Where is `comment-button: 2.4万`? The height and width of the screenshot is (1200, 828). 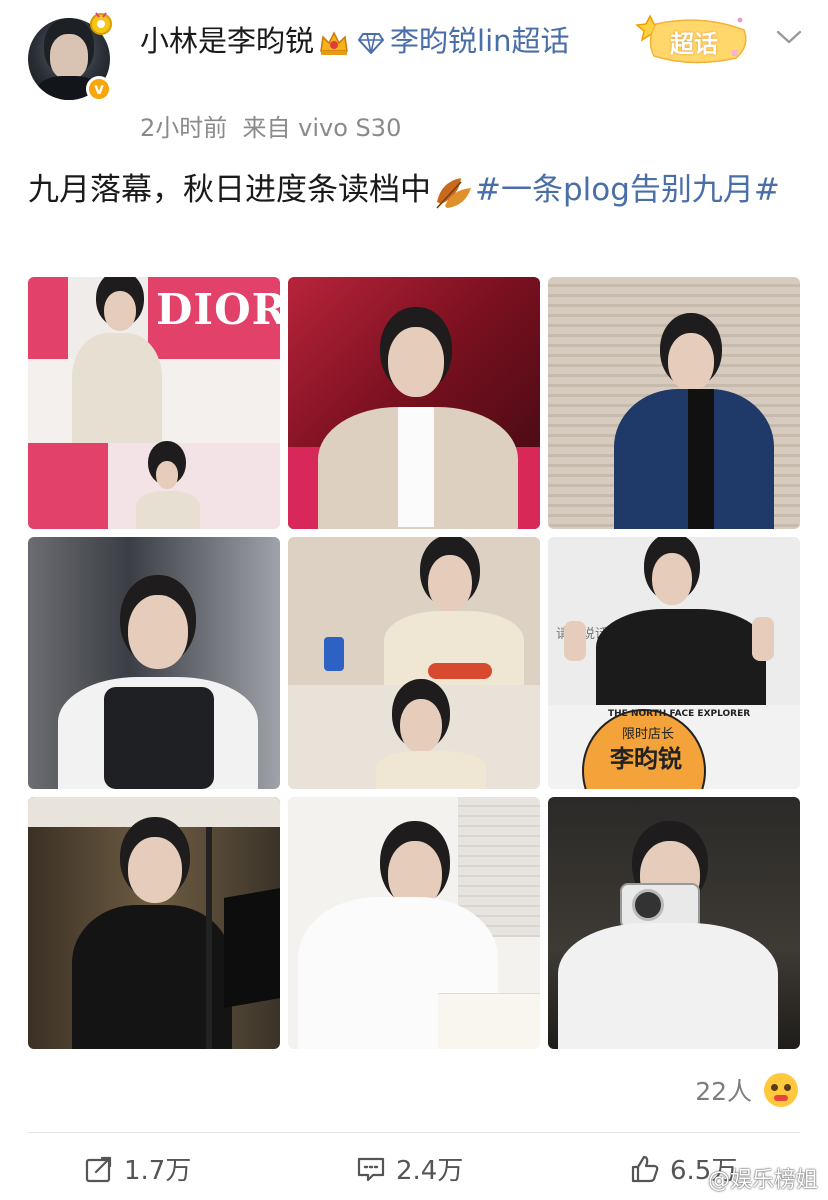
comment-button: 2.4万 is located at coordinates (409, 1168).